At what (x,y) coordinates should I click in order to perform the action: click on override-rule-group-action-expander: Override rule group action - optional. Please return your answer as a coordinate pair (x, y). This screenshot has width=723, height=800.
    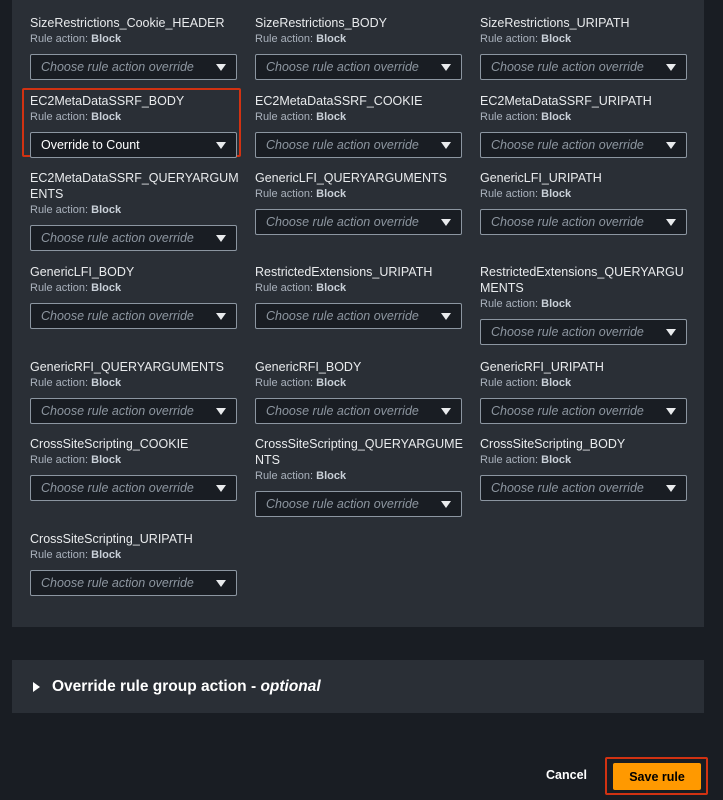
    Looking at the image, I should click on (358, 686).